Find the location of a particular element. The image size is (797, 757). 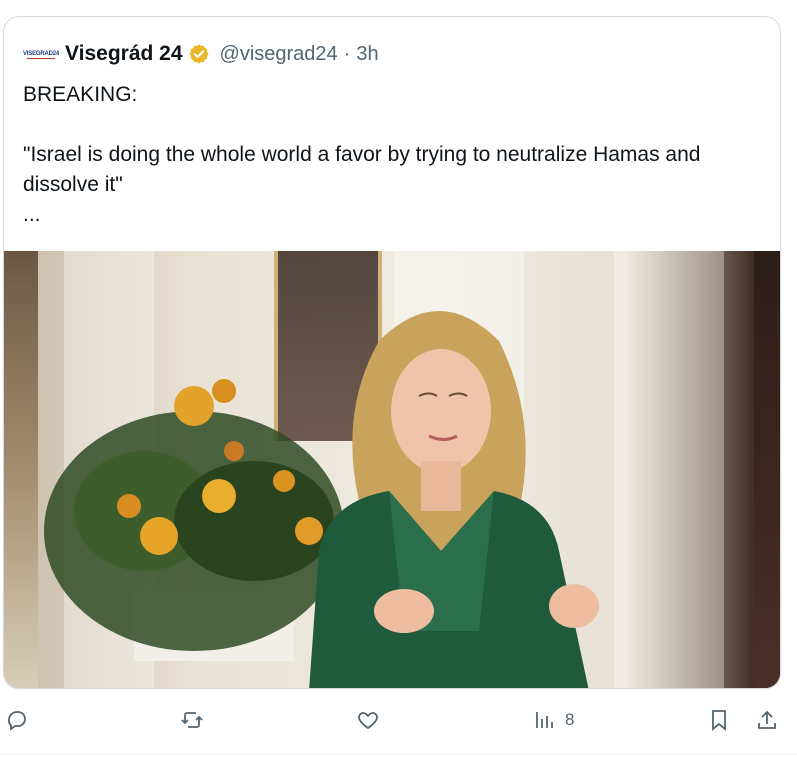

reply-button is located at coordinates (17, 720).